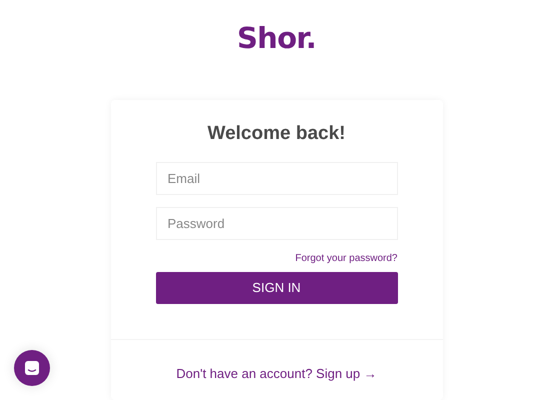 The width and height of the screenshot is (553, 400). I want to click on chat-button, so click(32, 368).